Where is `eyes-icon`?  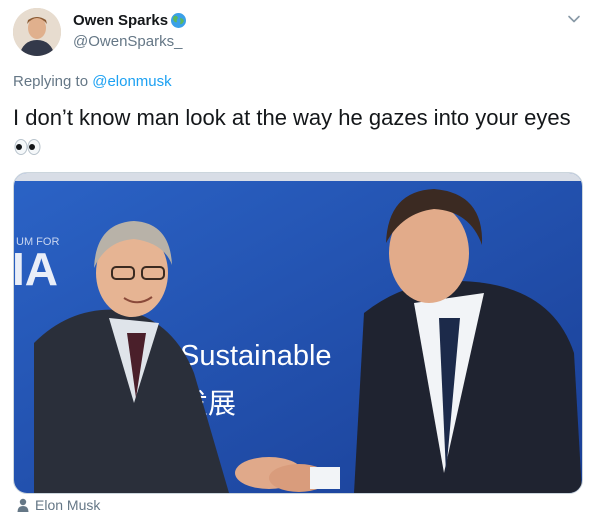
eyes-icon is located at coordinates (28, 147).